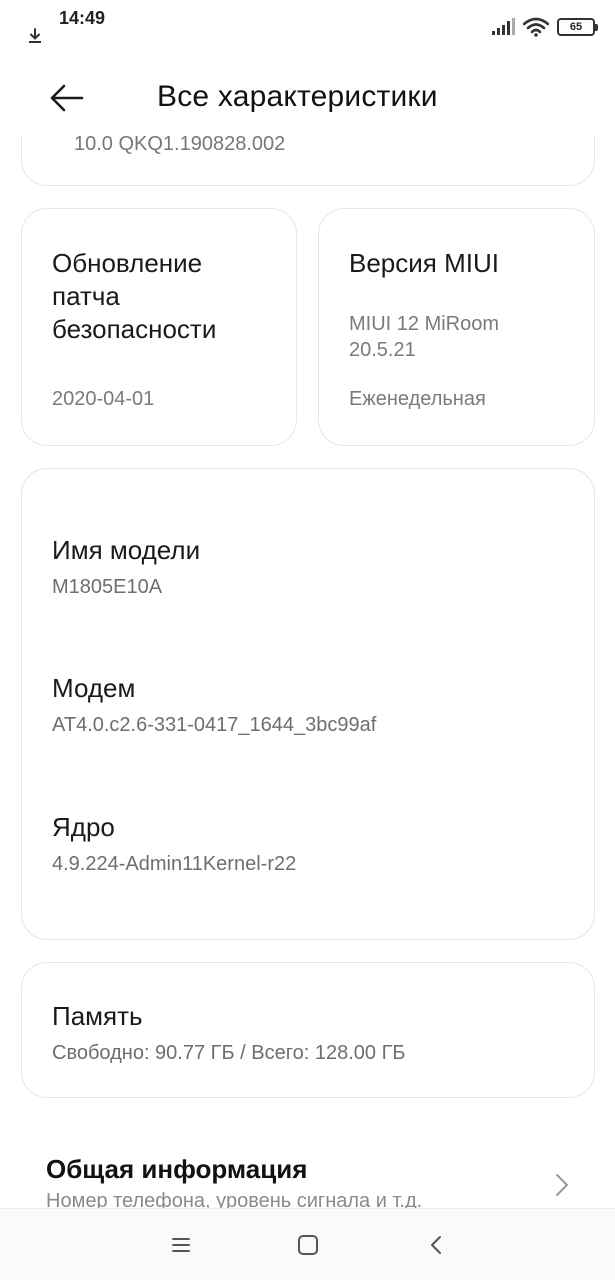 This screenshot has width=615, height=1280. Describe the element at coordinates (134, 296) in the screenshot. I see `security-patch-title: Обновление патча безопасности` at that location.